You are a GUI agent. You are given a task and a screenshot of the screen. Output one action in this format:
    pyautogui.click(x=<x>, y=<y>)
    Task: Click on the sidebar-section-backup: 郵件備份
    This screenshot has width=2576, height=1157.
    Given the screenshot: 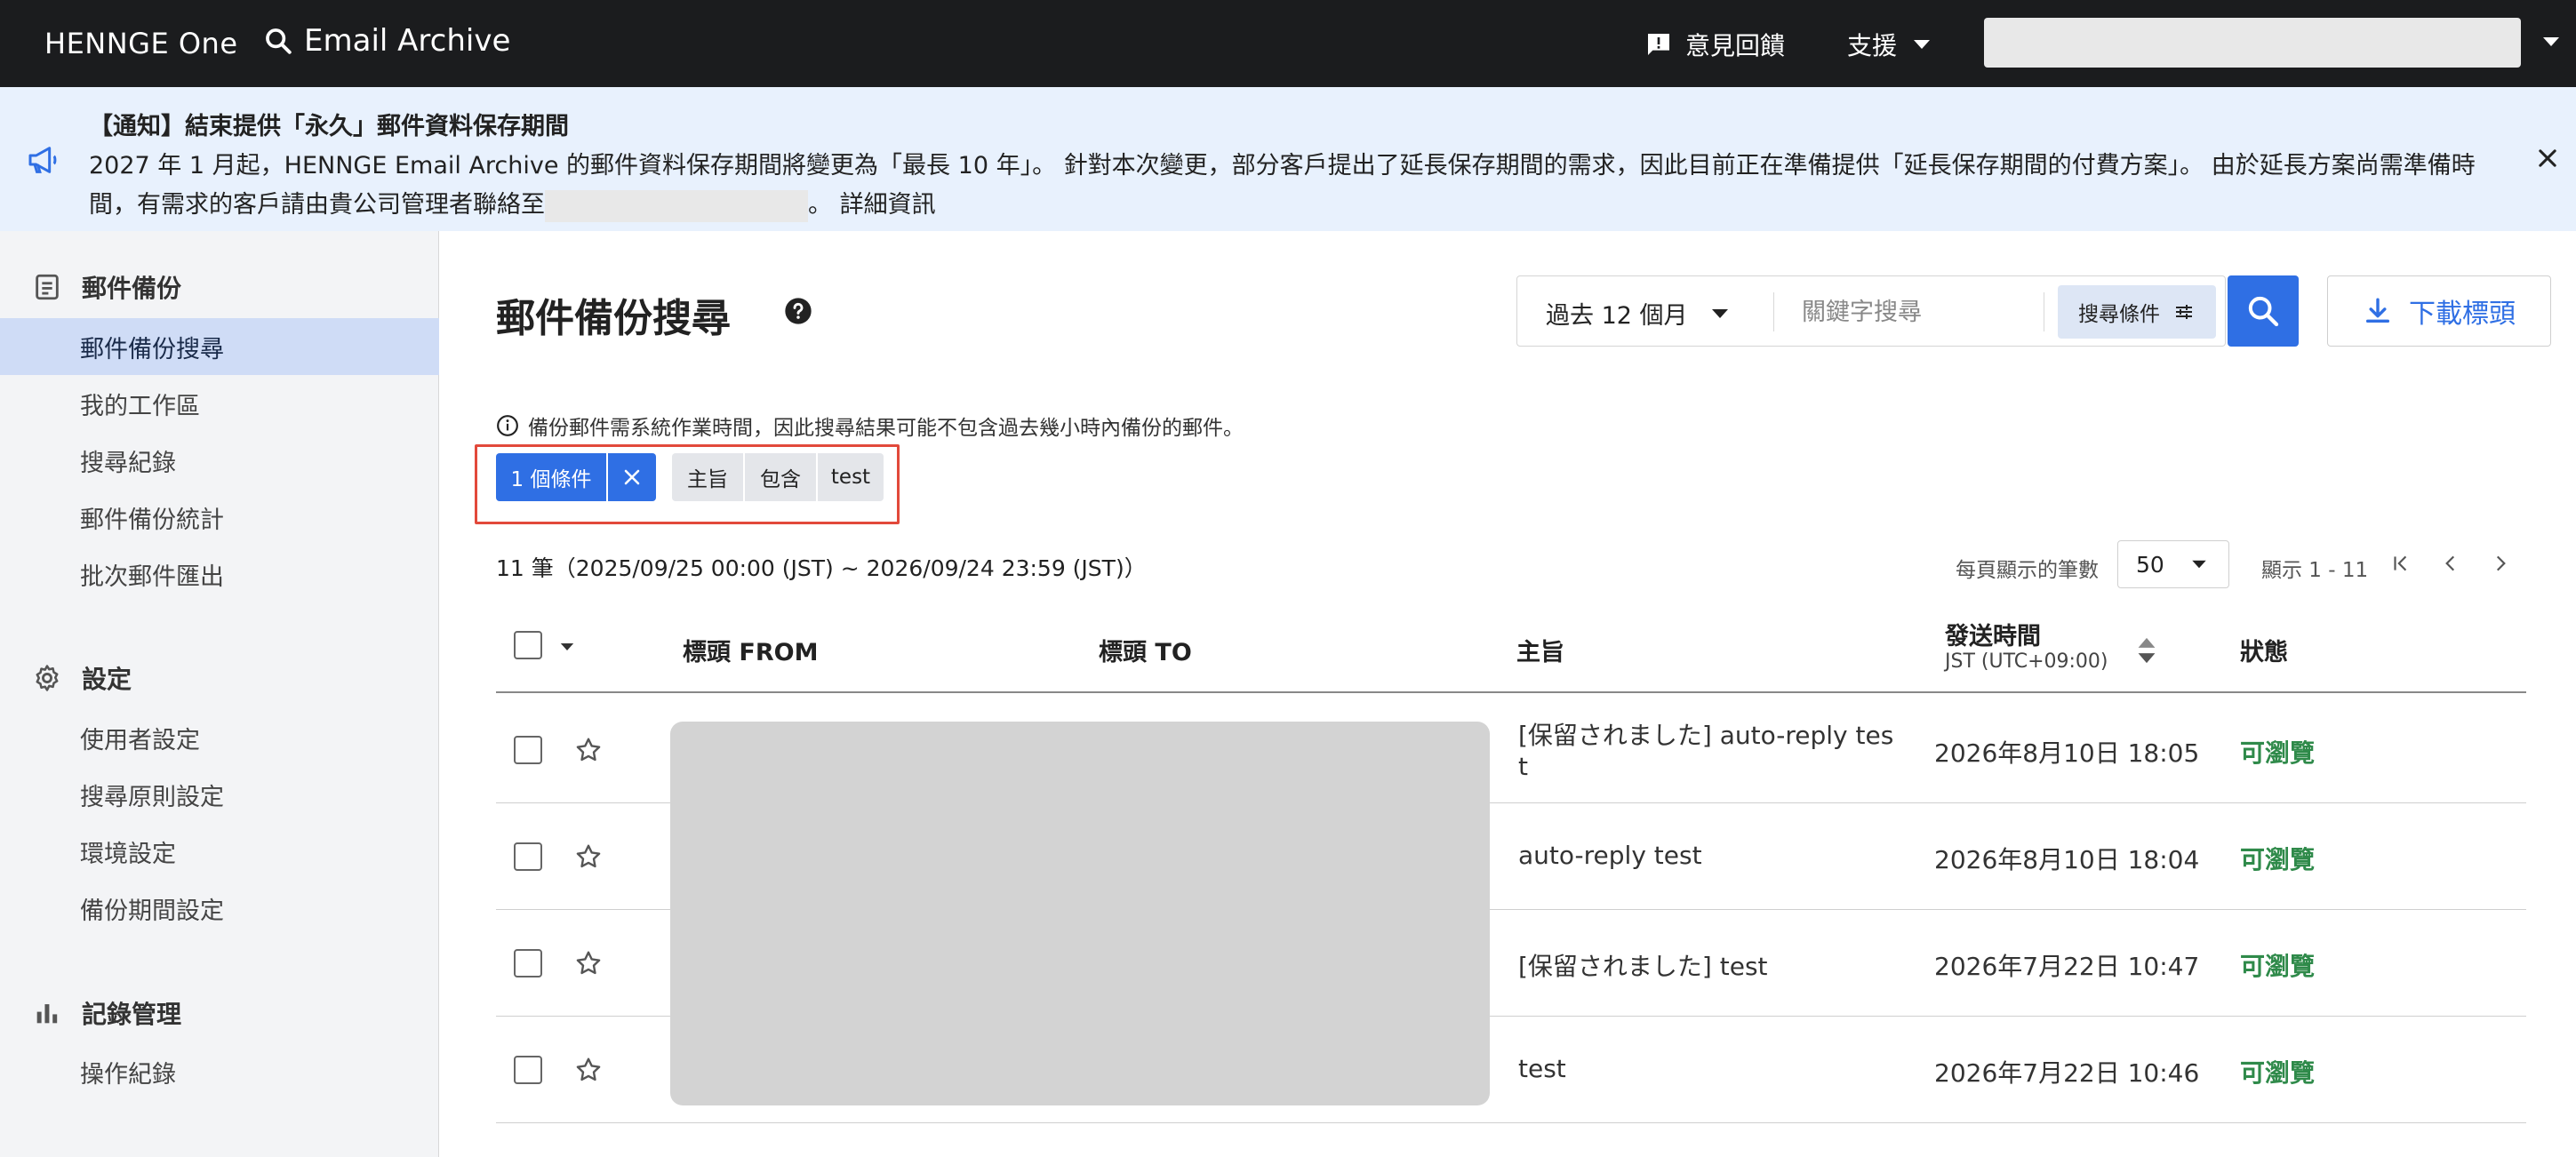 What is the action you would take?
    pyautogui.click(x=106, y=287)
    